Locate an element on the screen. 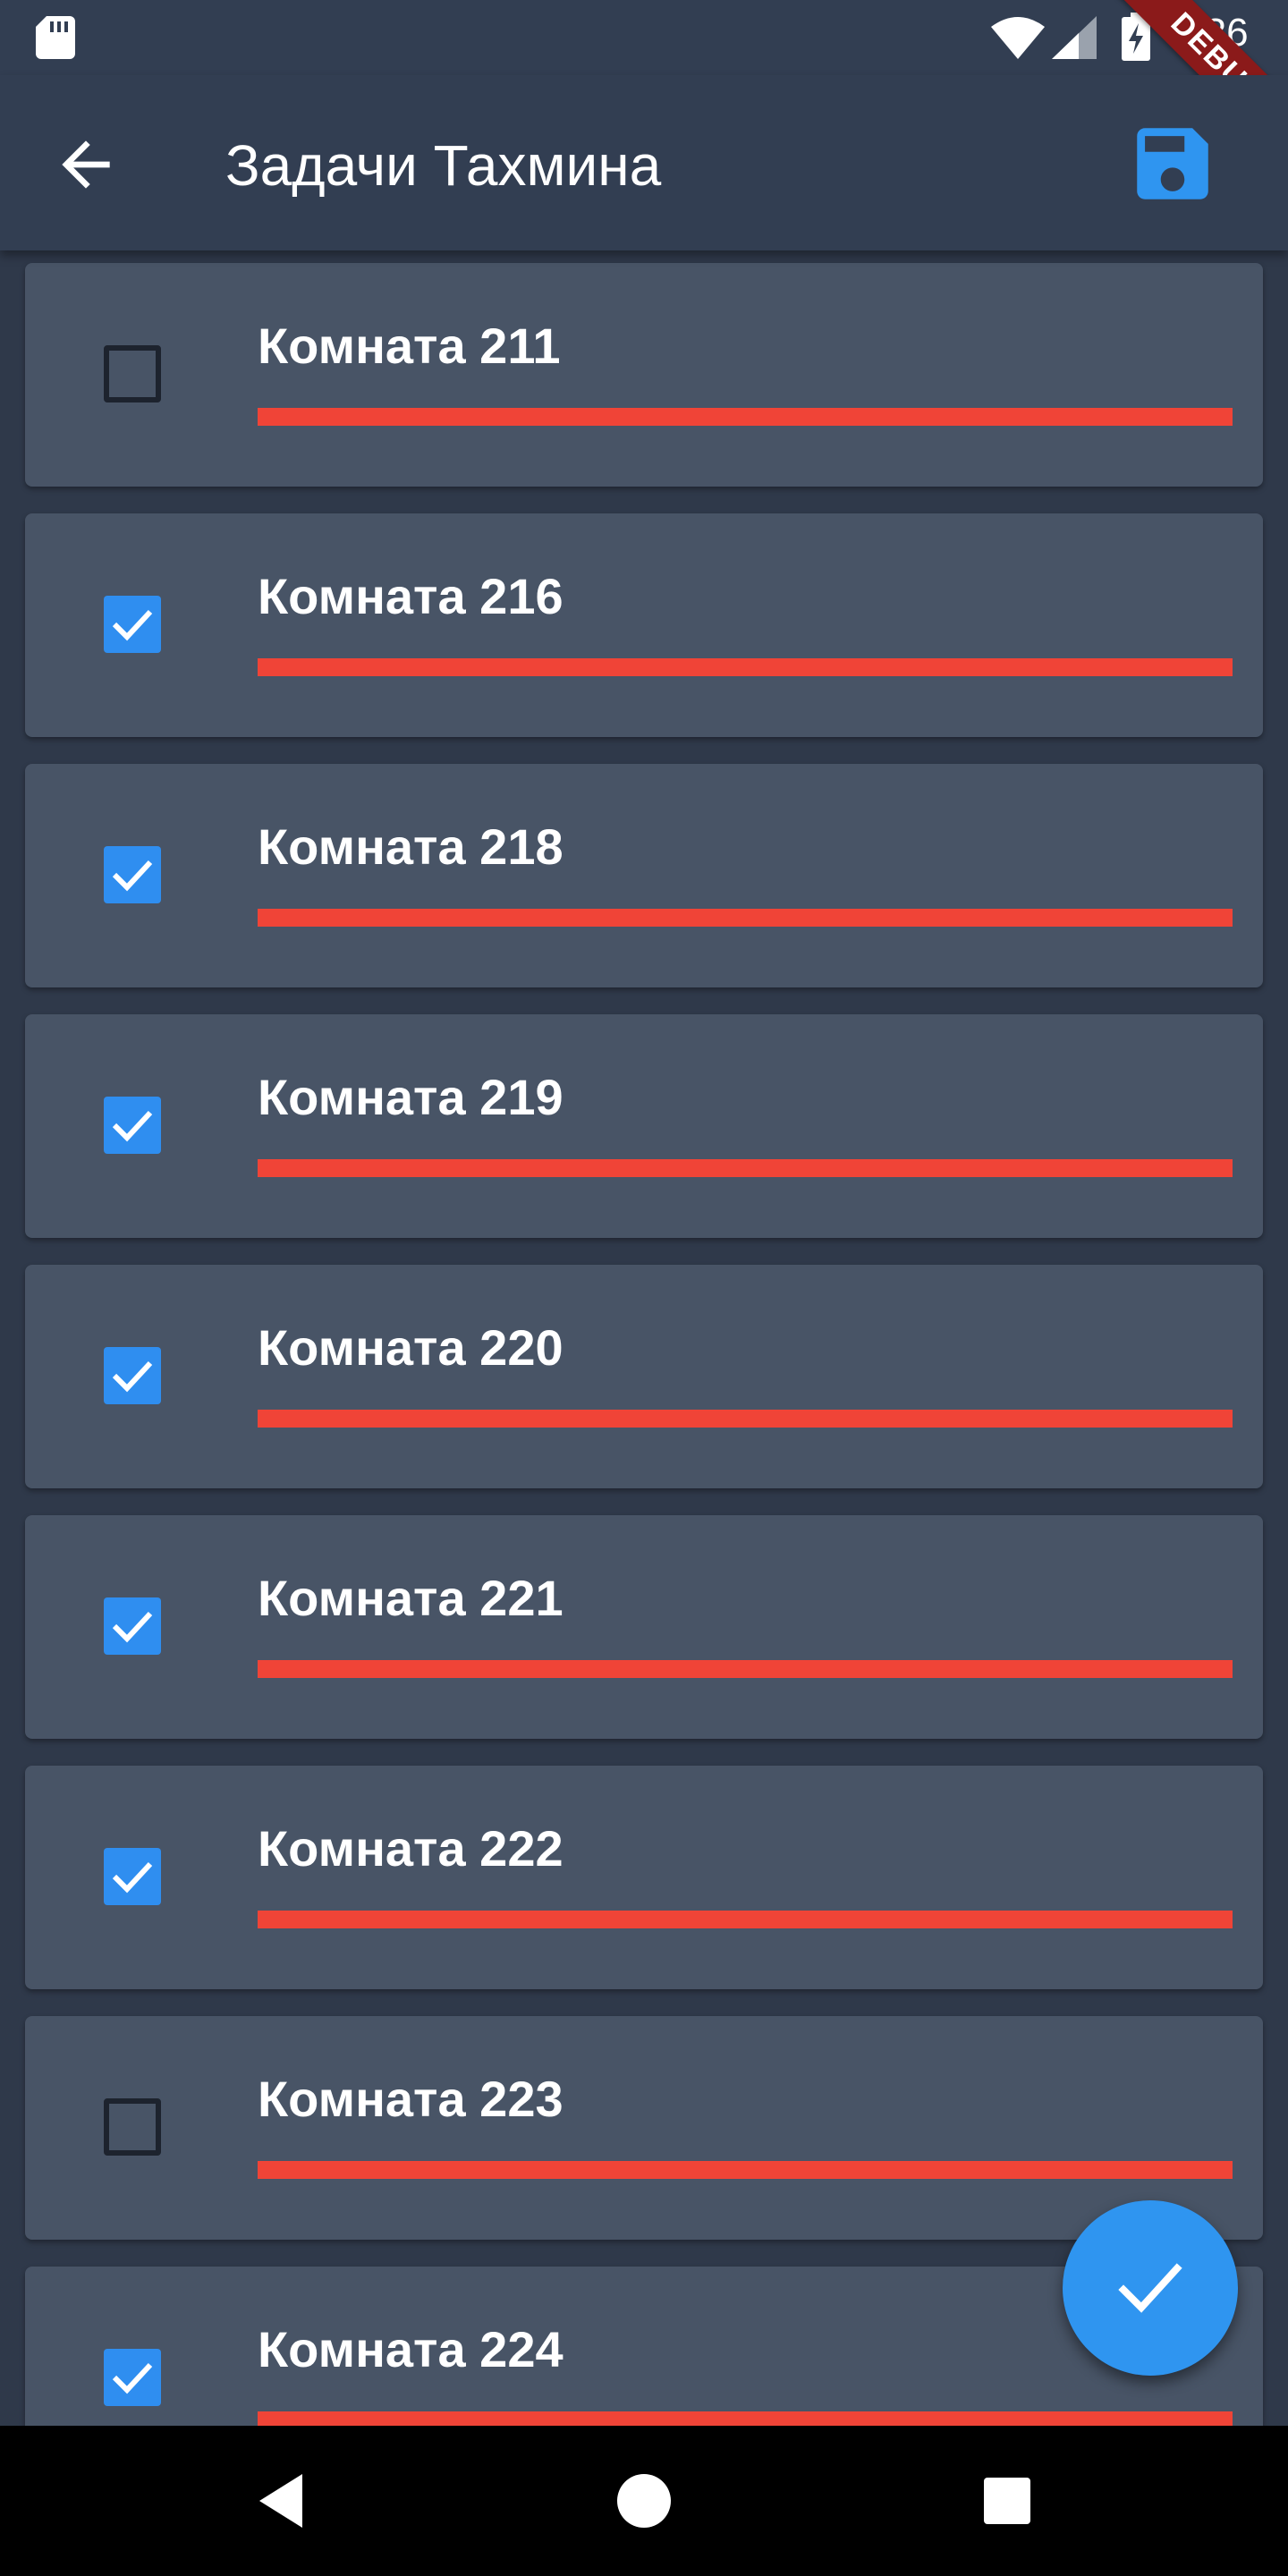 The image size is (1288, 2576). task-label: Комната 219 is located at coordinates (411, 1097).